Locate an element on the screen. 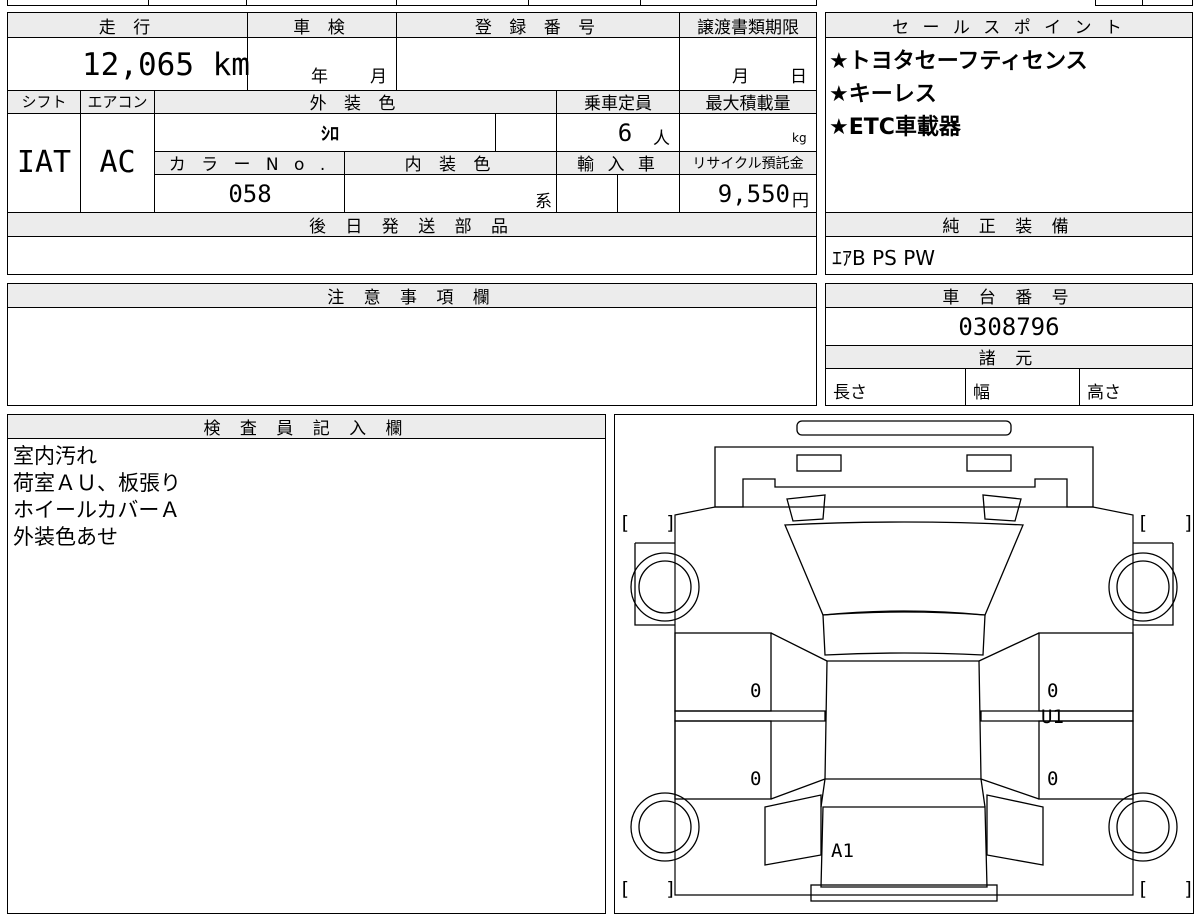 This screenshot has width=1200, height=914. recycle-fee-header: リサイクル預託金 is located at coordinates (748, 163).